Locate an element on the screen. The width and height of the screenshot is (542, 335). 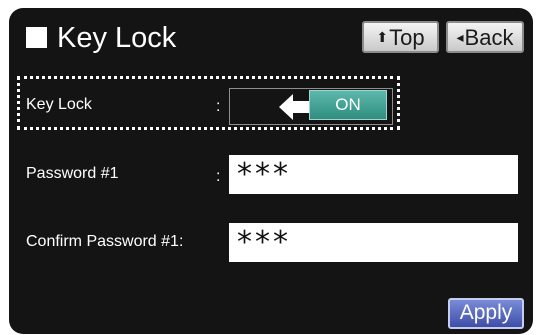
confirm-password-field: *** is located at coordinates (373, 242).